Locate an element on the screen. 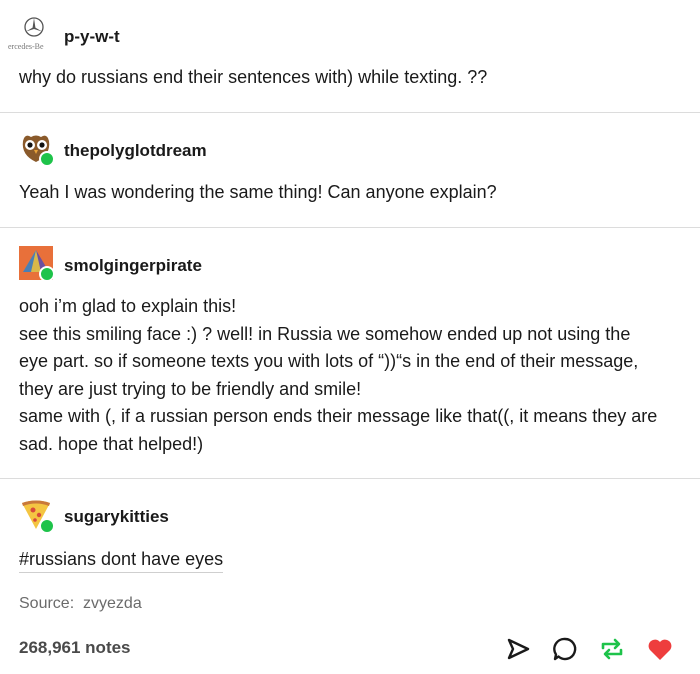 The image size is (700, 674). post-tags: #russians dont have eyes is located at coordinates (349, 560).